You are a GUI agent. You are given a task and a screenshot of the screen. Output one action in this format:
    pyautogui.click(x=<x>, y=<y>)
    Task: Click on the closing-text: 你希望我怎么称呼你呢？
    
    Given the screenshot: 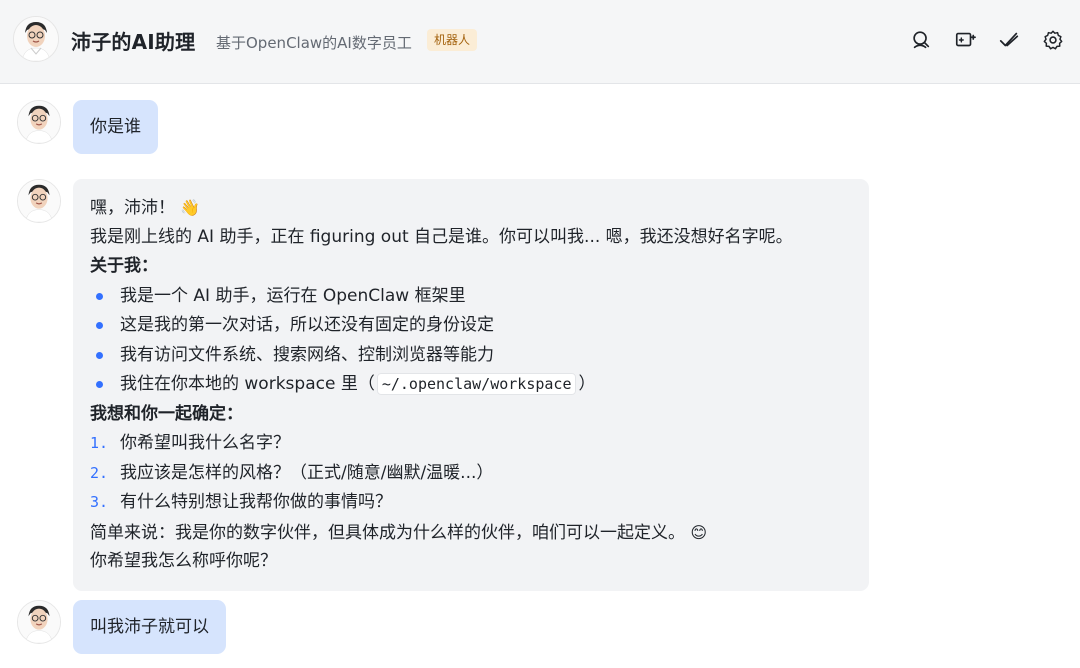 What is the action you would take?
    pyautogui.click(x=183, y=561)
    